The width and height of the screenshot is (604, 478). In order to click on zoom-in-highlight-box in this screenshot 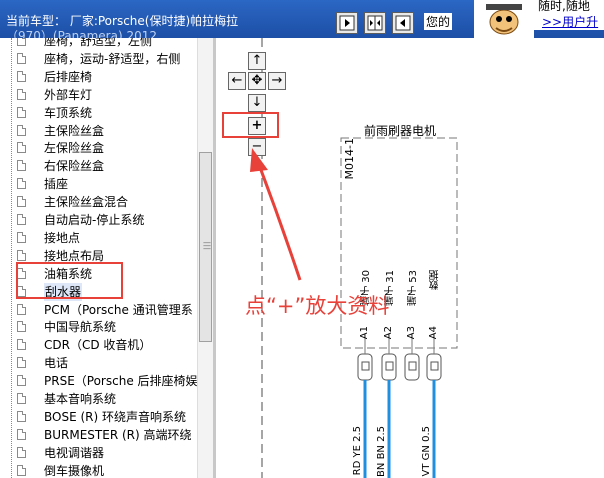, I will do `click(250, 125)`.